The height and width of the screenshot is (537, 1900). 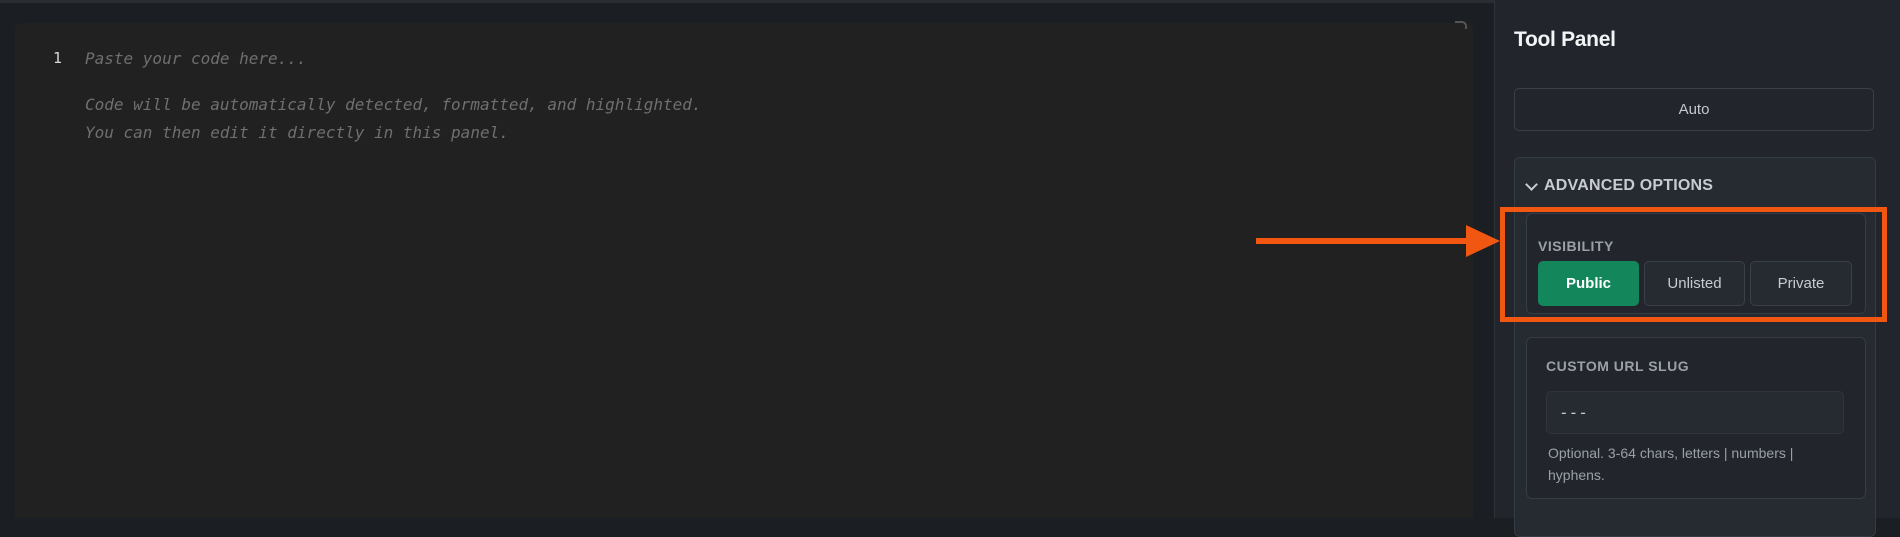 I want to click on visibility-label: VISIBILITY, so click(x=1576, y=246).